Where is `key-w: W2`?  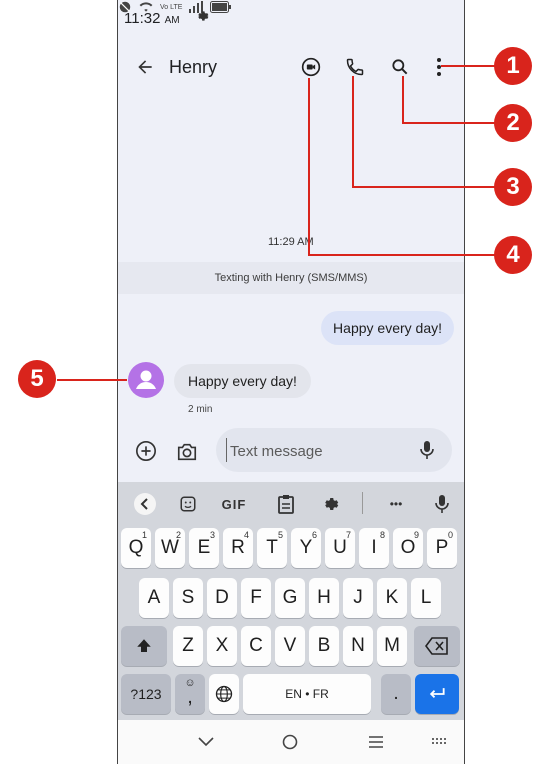
key-w: W2 is located at coordinates (170, 548).